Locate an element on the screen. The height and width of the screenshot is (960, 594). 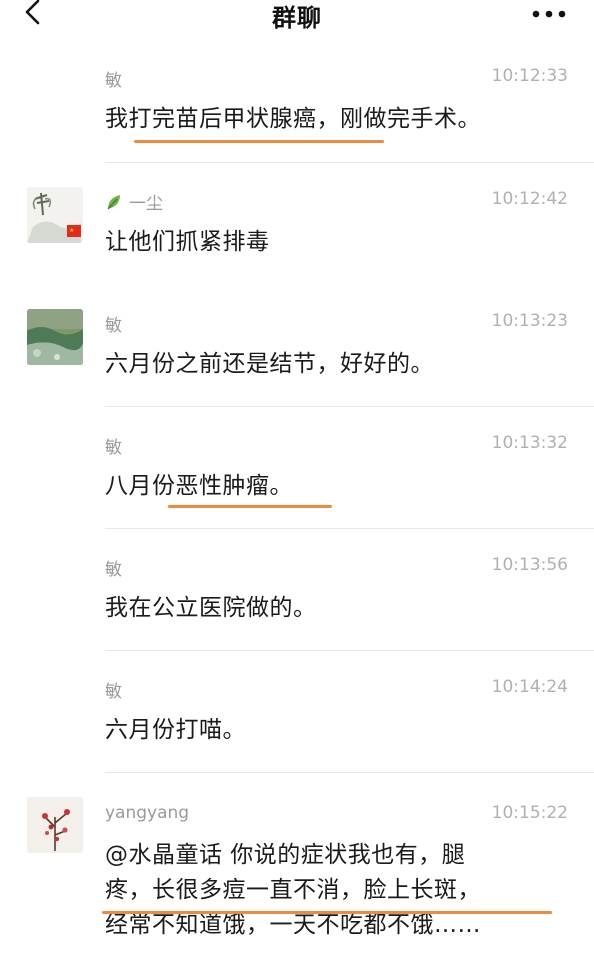
message: 敏 10:13:32 八月份恶性肿瘤。 is located at coordinates (297, 468).